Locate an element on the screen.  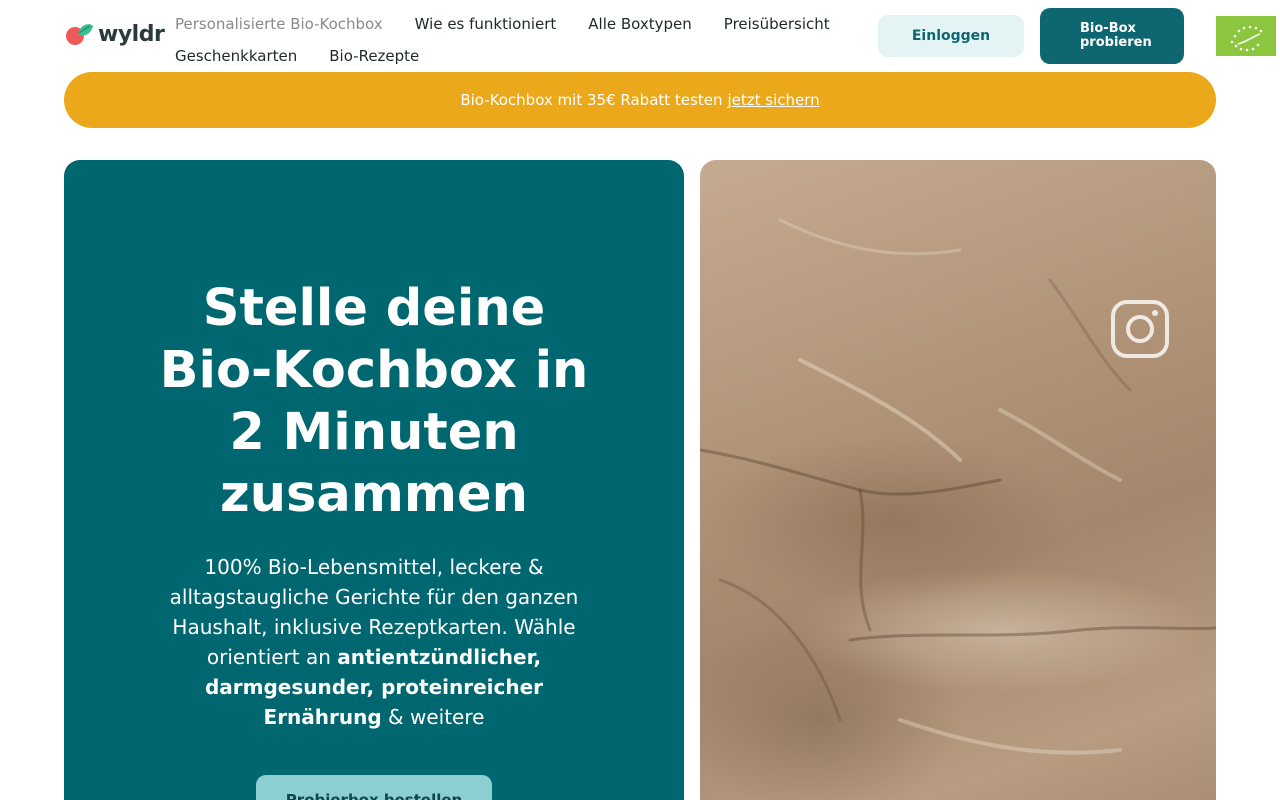
try-bio-box-button: Bio-Box probieren is located at coordinates (1112, 36).